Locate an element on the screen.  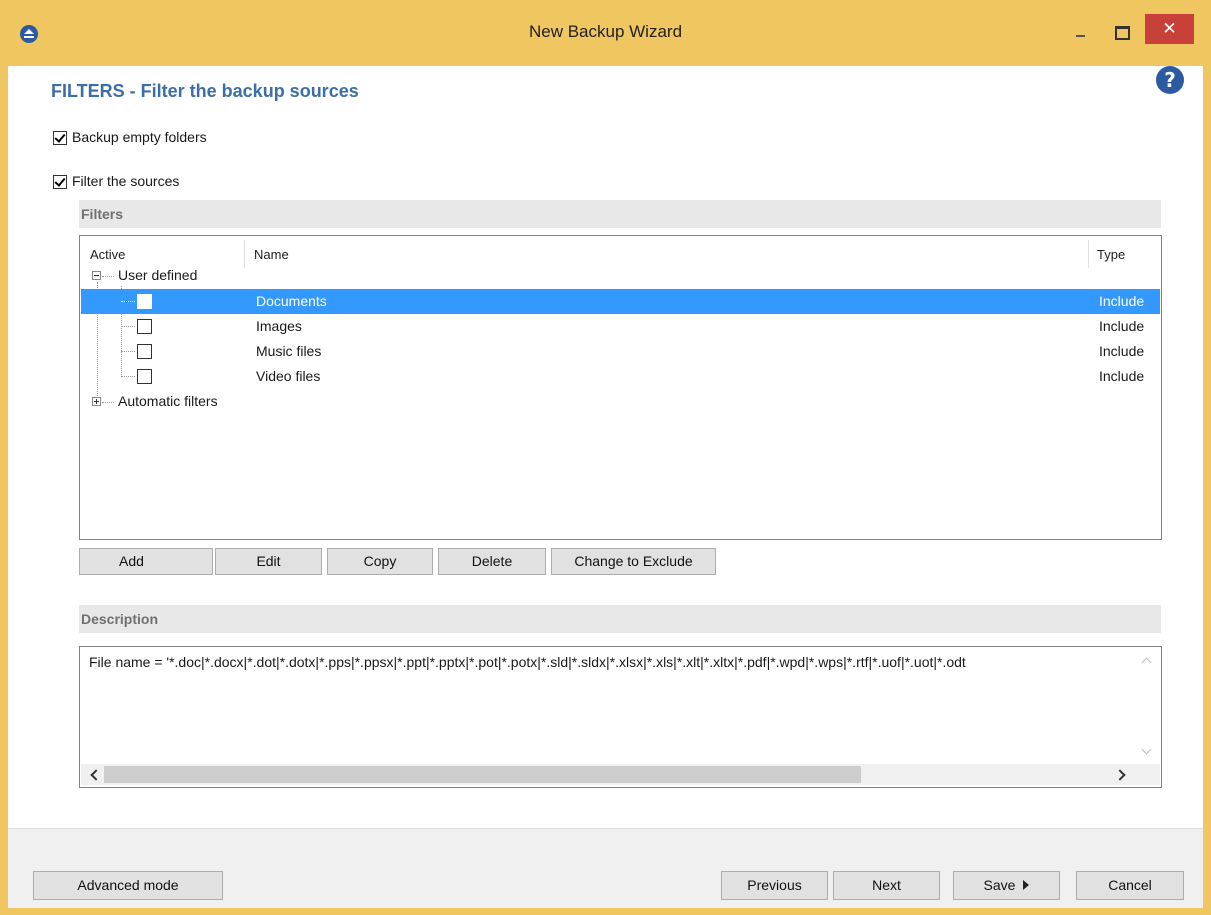
maximize-icon is located at coordinates (1122, 34).